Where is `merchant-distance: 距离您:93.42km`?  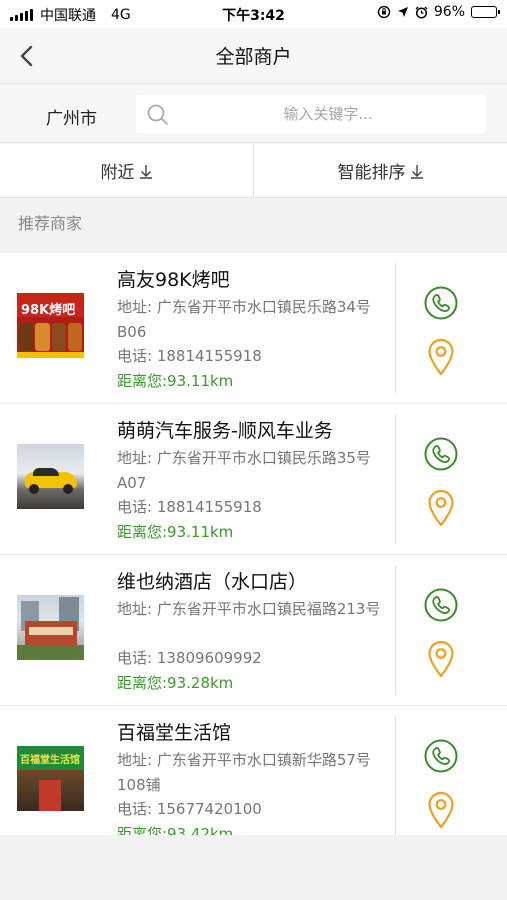
merchant-distance: 距离您:93.42km is located at coordinates (175, 830).